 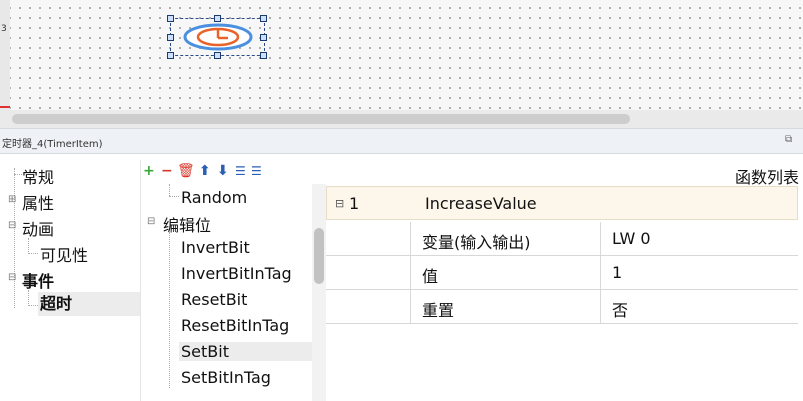 I want to click on table-row: 值 1, so click(x=562, y=273).